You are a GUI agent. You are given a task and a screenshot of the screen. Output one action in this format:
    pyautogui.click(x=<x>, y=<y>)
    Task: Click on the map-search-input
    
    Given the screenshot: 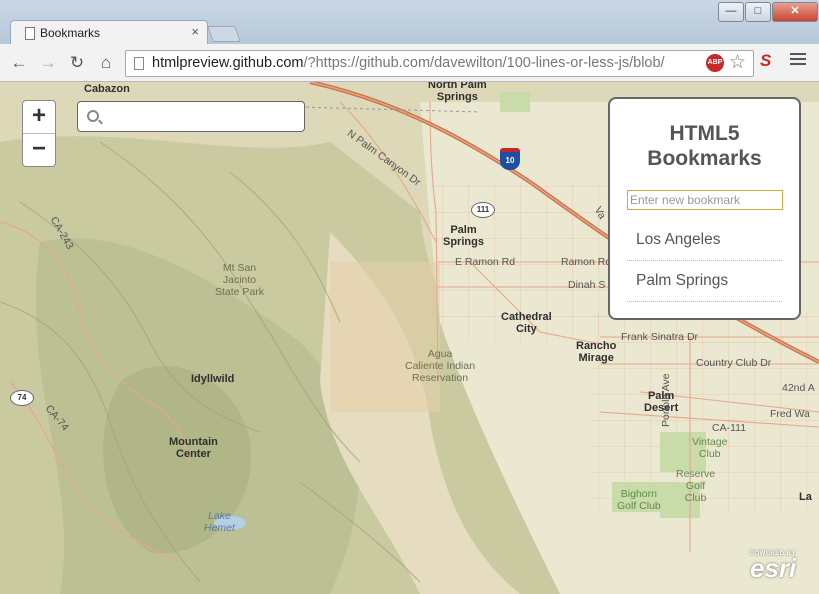 What is the action you would take?
    pyautogui.click(x=202, y=116)
    